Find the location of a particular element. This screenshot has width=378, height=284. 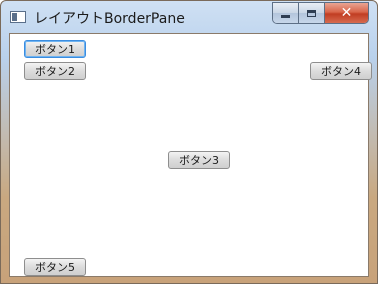

caption-buttons: ✕ is located at coordinates (320, 13).